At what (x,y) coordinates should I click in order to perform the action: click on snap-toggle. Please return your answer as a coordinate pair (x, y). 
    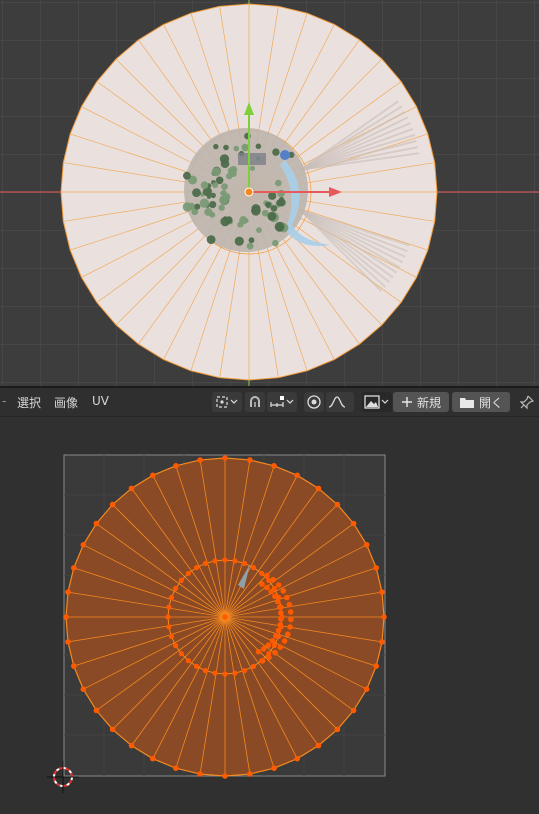
    Looking at the image, I should click on (255, 402).